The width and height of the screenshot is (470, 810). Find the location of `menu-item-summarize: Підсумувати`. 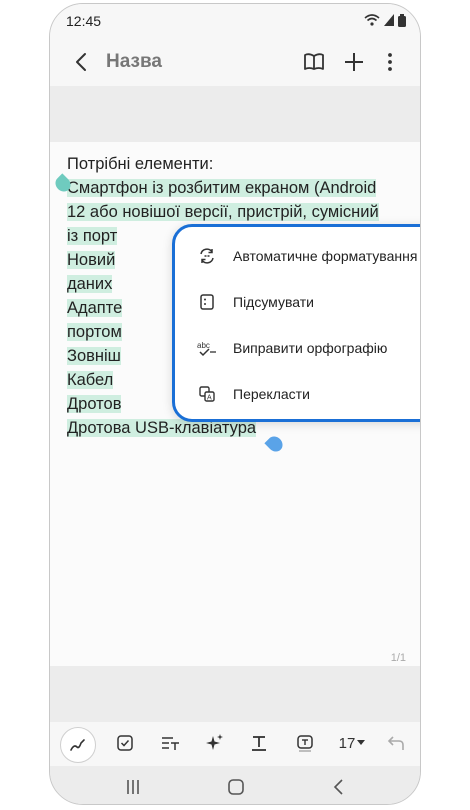

menu-item-summarize: Підсумувати is located at coordinates (297, 302).